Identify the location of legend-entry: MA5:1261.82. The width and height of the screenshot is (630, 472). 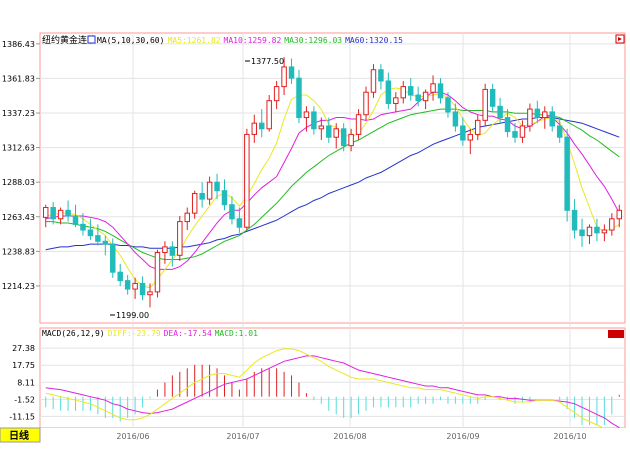
(194, 40).